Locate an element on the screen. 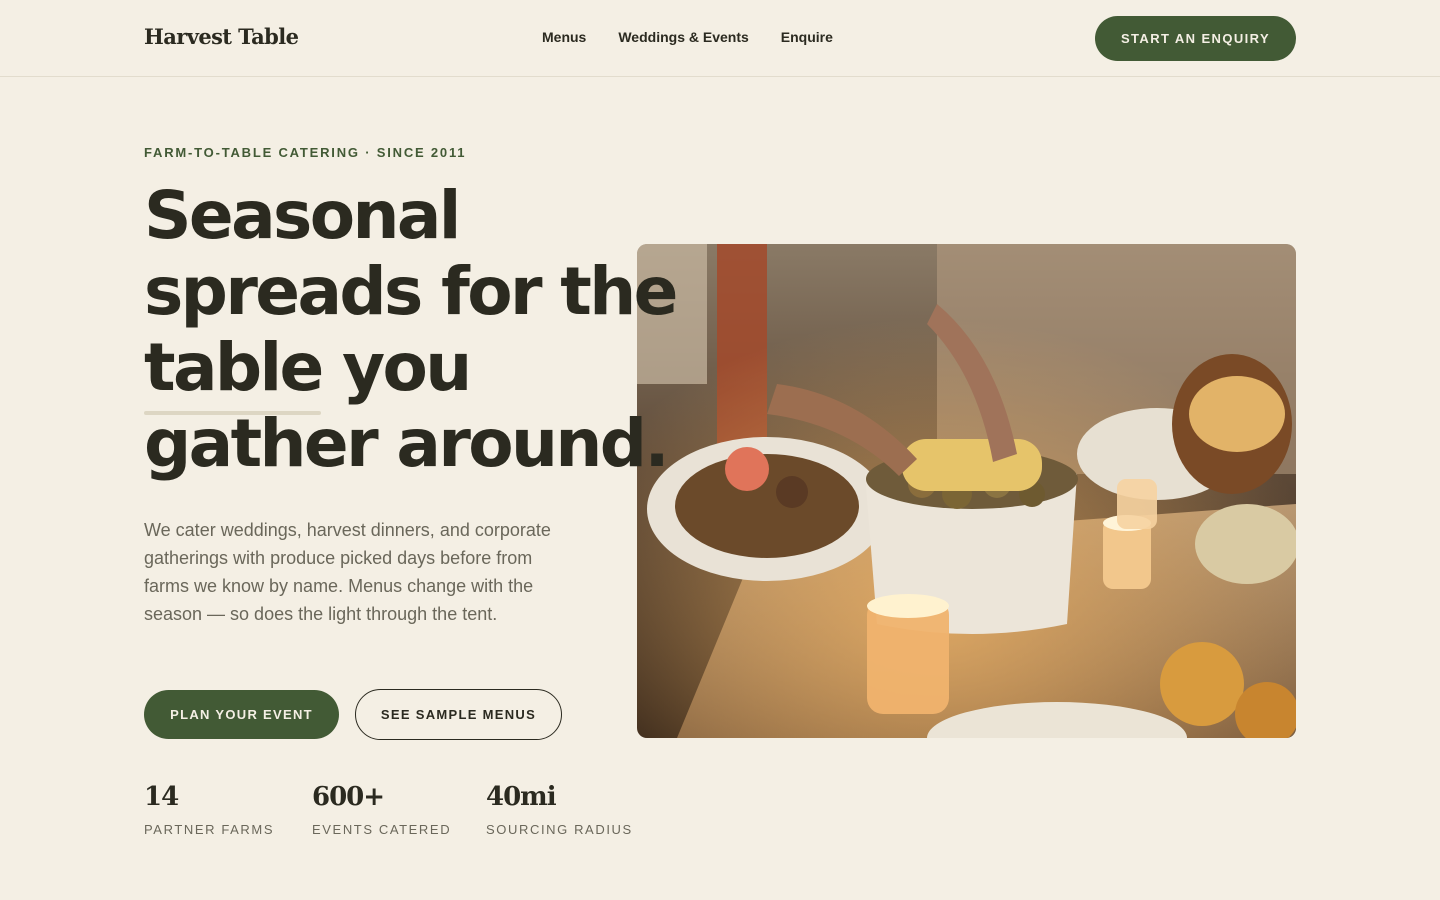 Image resolution: width=1440 pixels, height=900 pixels. stat-value: 600+ is located at coordinates (348, 797).